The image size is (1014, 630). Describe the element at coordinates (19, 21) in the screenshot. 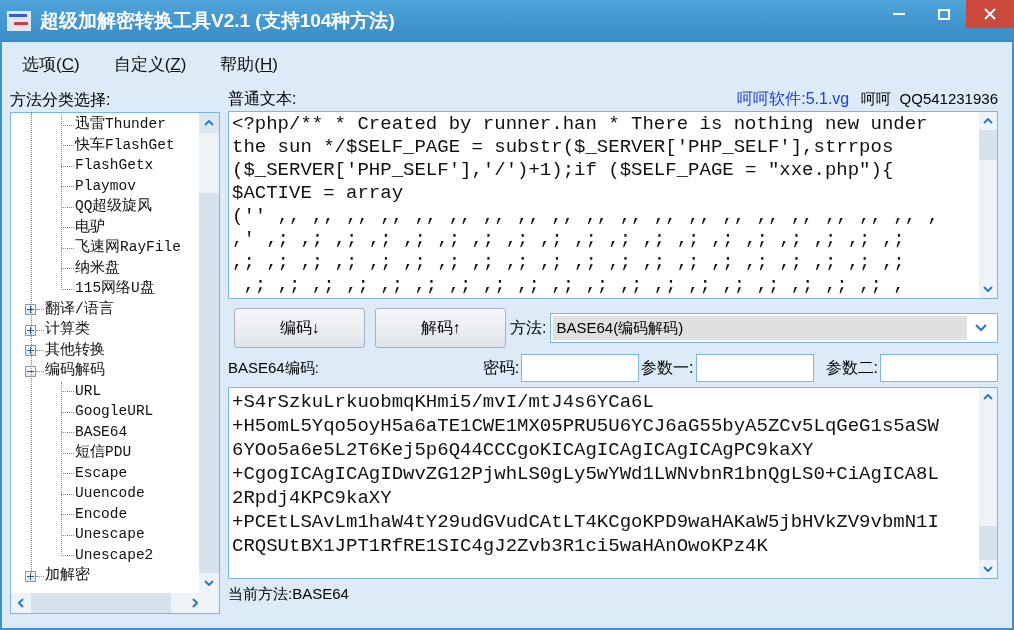

I see `app-icon` at that location.